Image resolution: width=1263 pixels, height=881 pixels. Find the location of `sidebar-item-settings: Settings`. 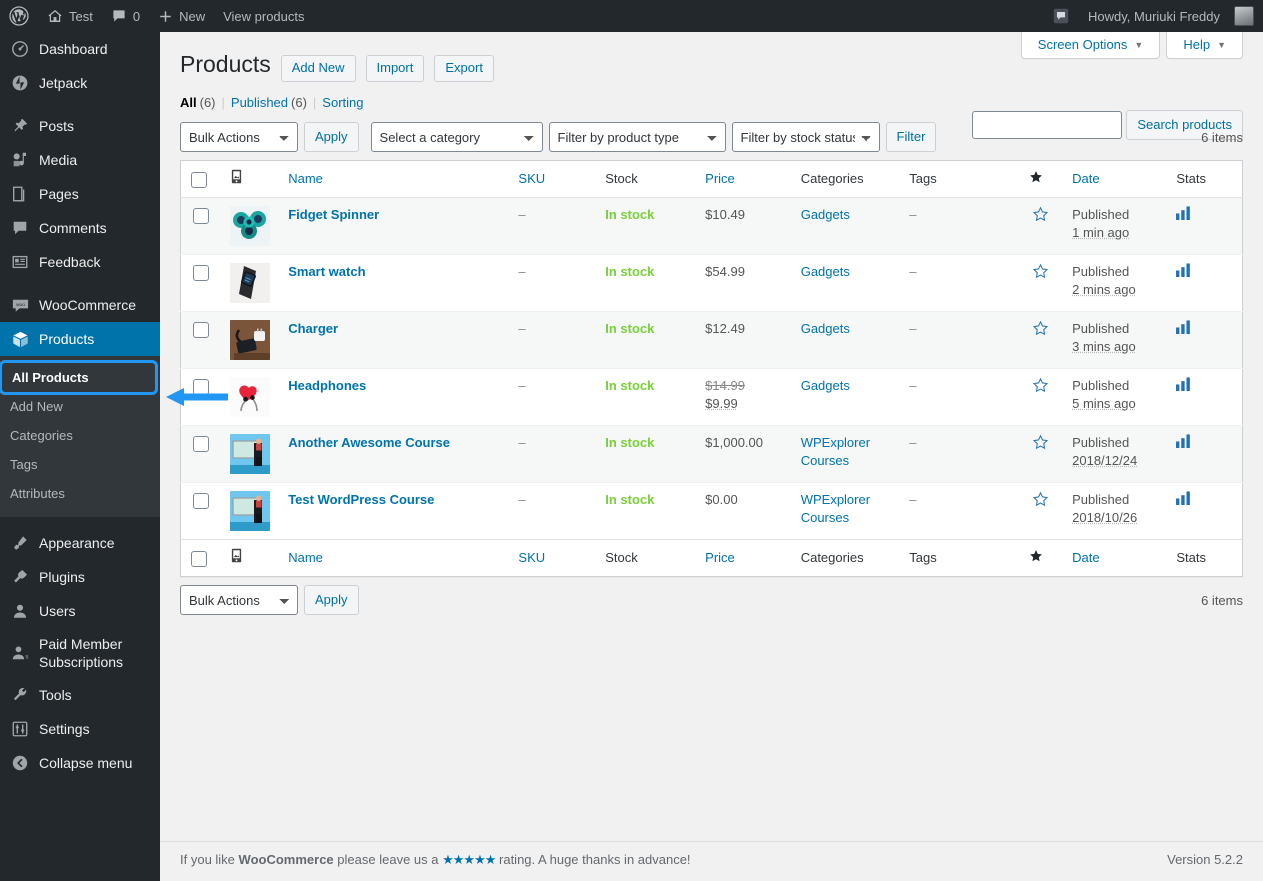

sidebar-item-settings: Settings is located at coordinates (80, 729).